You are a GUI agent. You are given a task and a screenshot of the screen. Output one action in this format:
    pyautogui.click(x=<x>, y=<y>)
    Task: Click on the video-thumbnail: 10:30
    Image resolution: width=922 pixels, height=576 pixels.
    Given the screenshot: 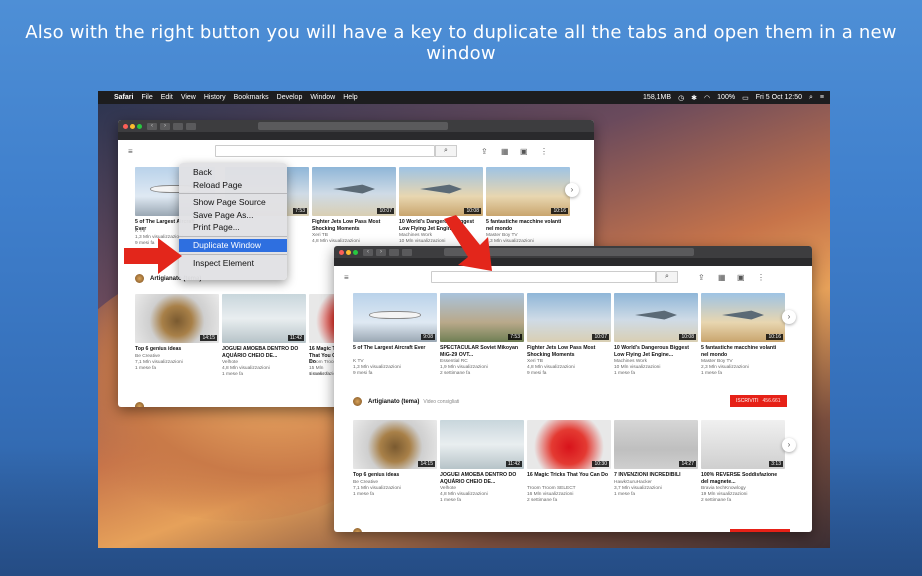 What is the action you would take?
    pyautogui.click(x=569, y=444)
    